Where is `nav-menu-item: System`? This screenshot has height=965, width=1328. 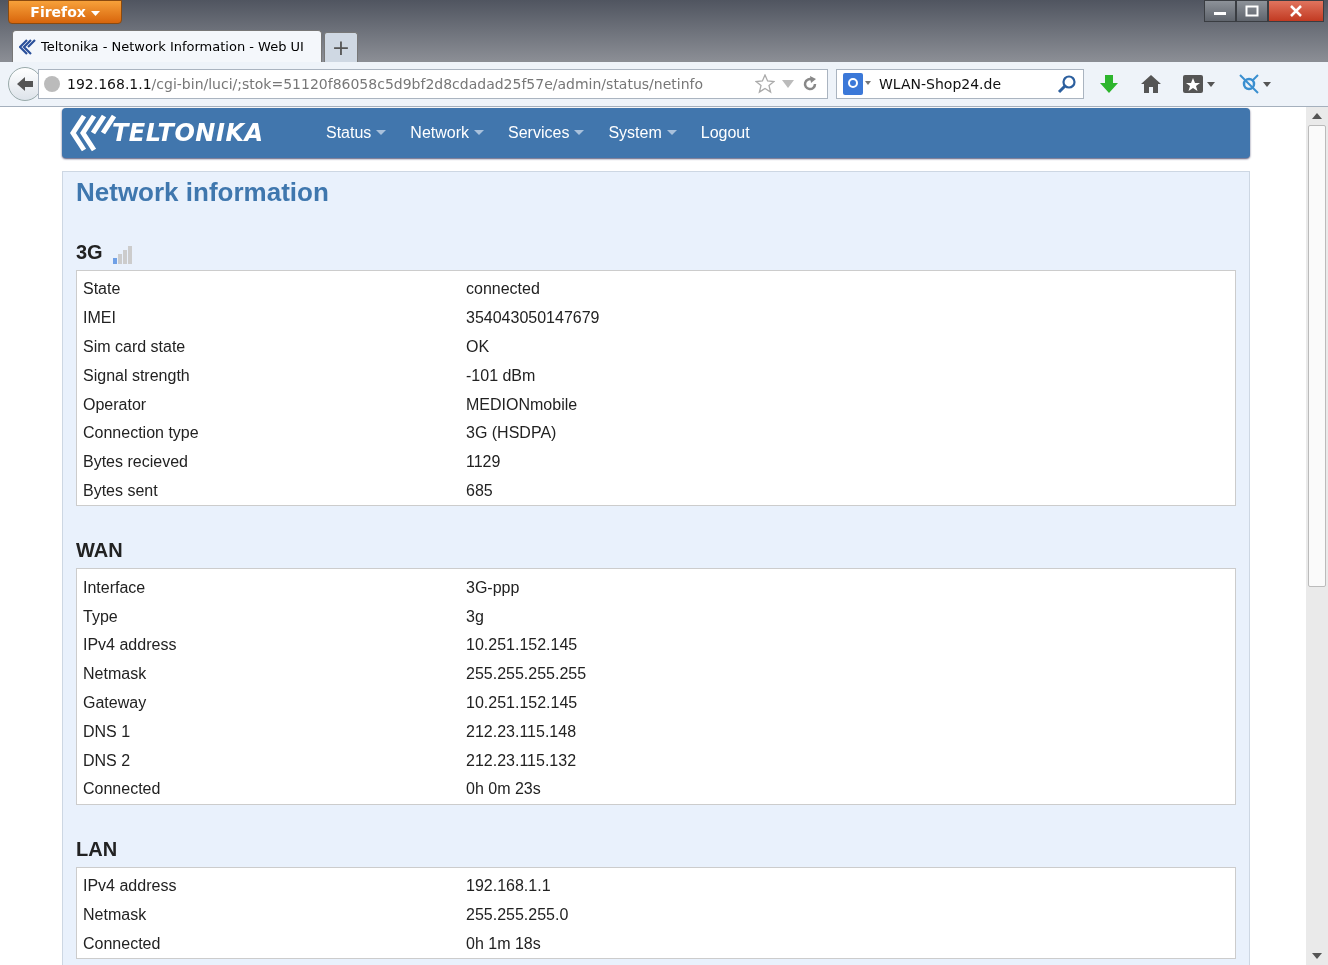 nav-menu-item: System is located at coordinates (642, 133).